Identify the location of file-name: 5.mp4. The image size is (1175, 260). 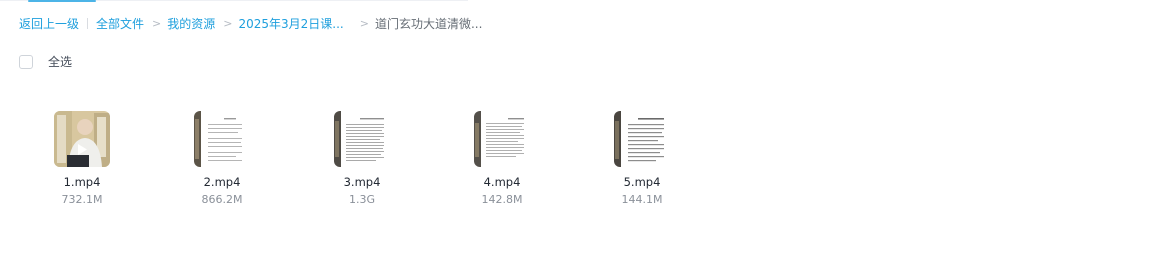
(642, 182).